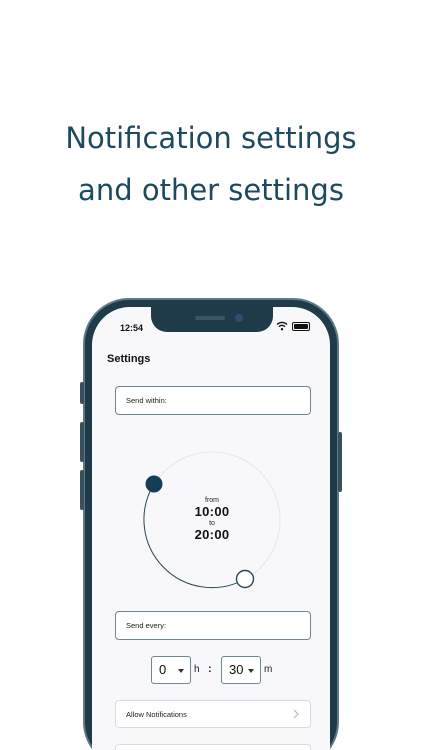  Describe the element at coordinates (129, 359) in the screenshot. I see `page-title: Settings` at that location.